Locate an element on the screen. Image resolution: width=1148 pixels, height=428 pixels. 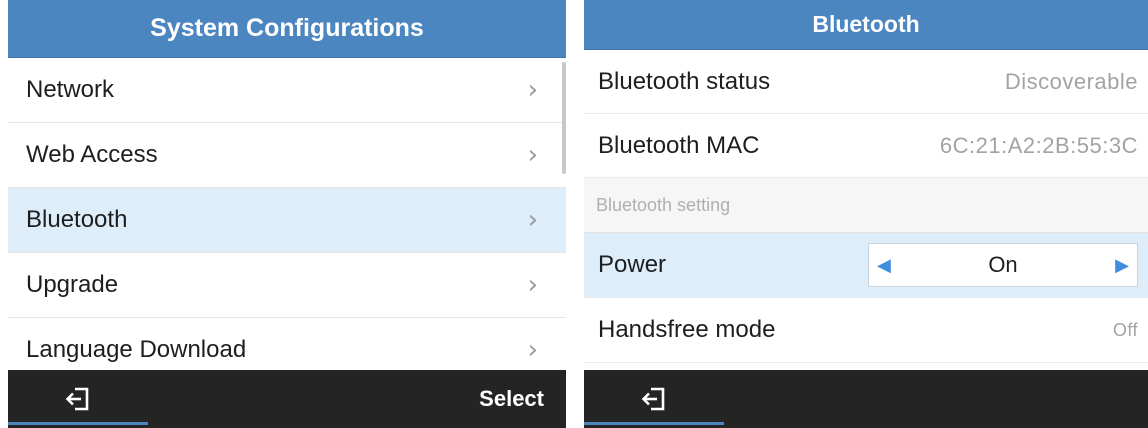
power-value: On is located at coordinates (1003, 264).